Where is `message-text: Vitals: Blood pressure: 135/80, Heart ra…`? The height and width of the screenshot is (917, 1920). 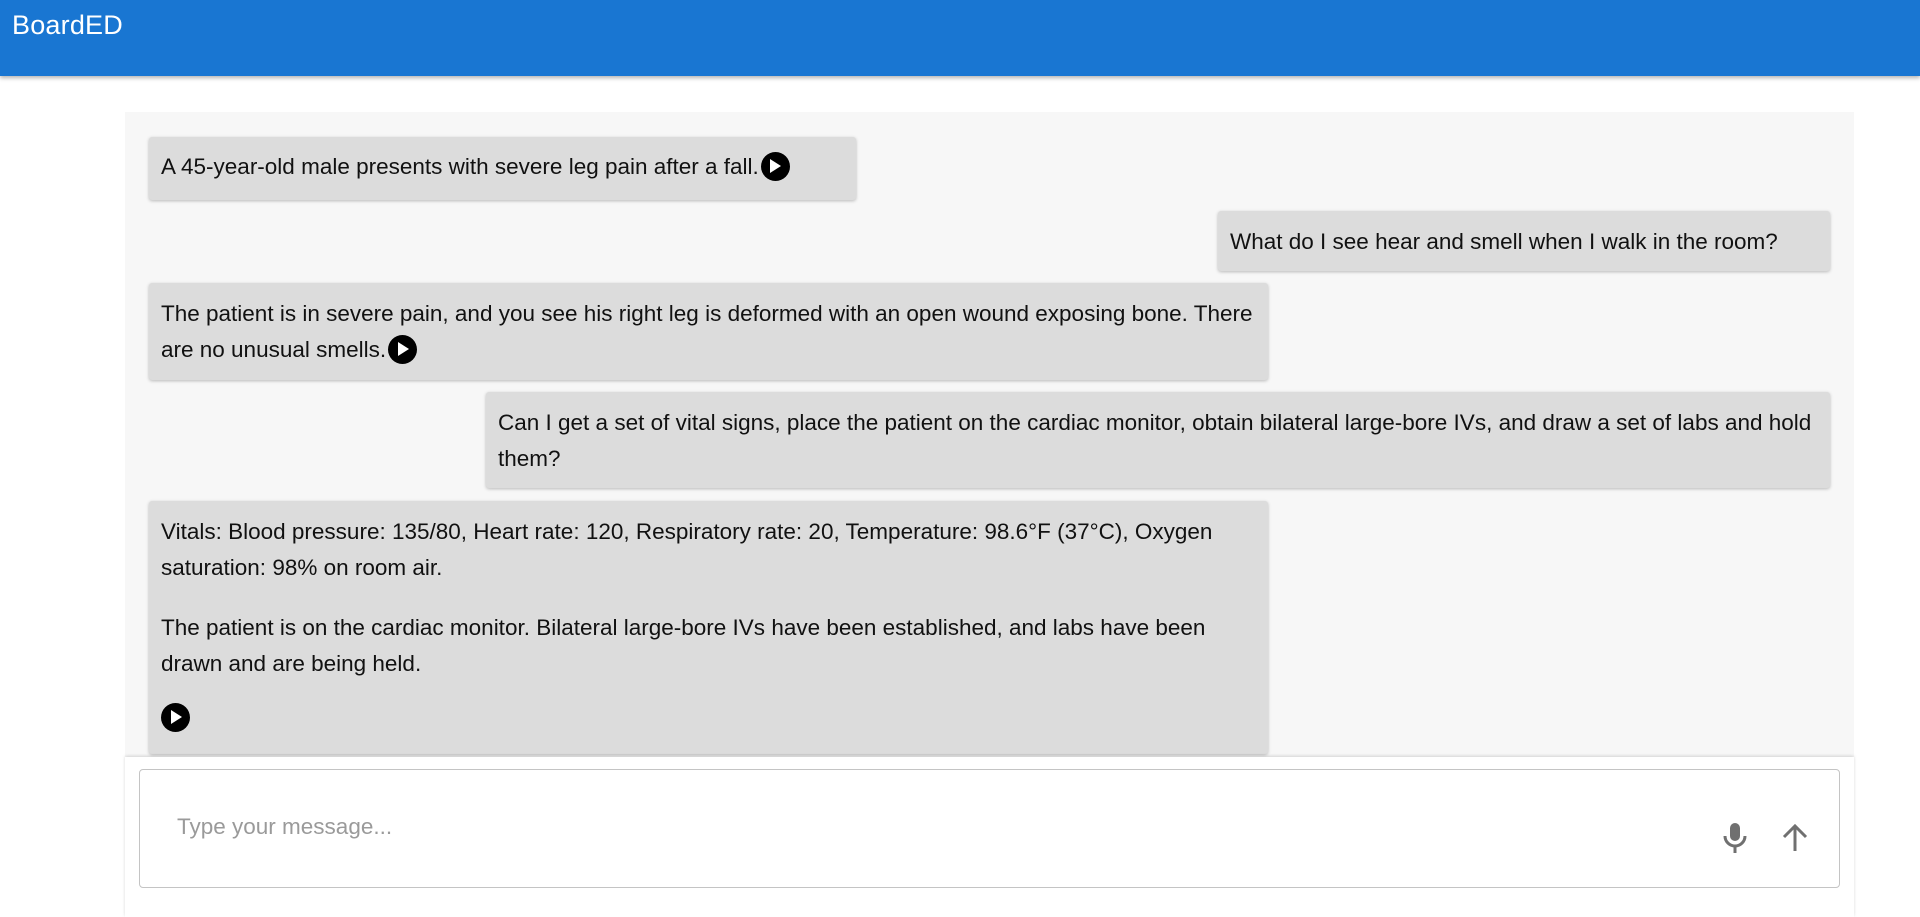
message-text: Vitals: Blood pressure: 135/80, Heart ra… is located at coordinates (687, 549).